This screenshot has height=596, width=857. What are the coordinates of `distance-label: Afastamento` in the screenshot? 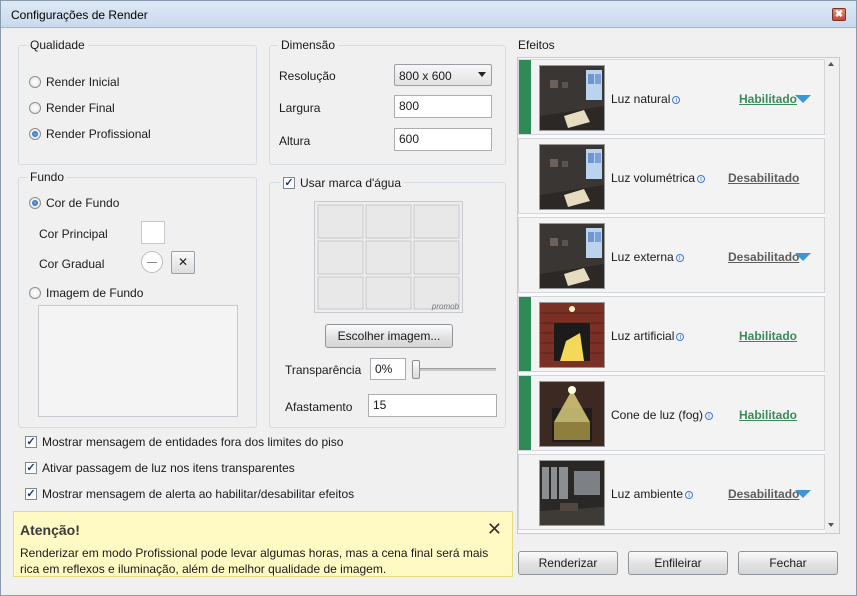 It's located at (319, 407).